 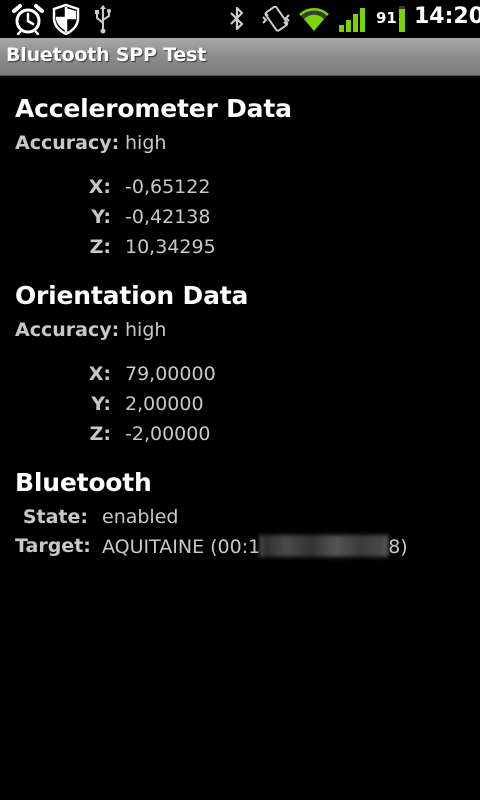 I want to click on accelerometer-accuracy-value: high, so click(x=146, y=143).